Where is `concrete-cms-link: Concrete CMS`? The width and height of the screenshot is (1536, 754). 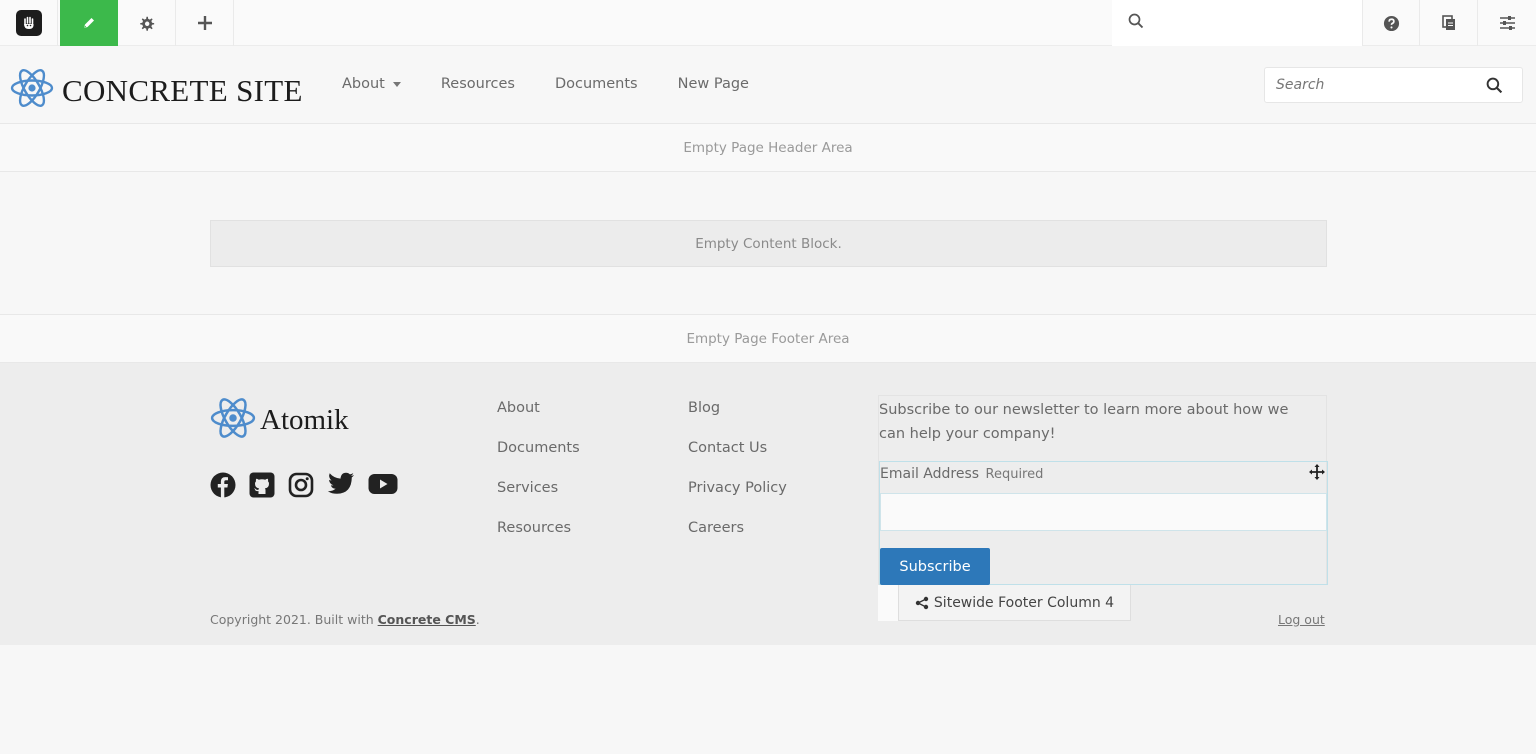 concrete-cms-link: Concrete CMS is located at coordinates (427, 619).